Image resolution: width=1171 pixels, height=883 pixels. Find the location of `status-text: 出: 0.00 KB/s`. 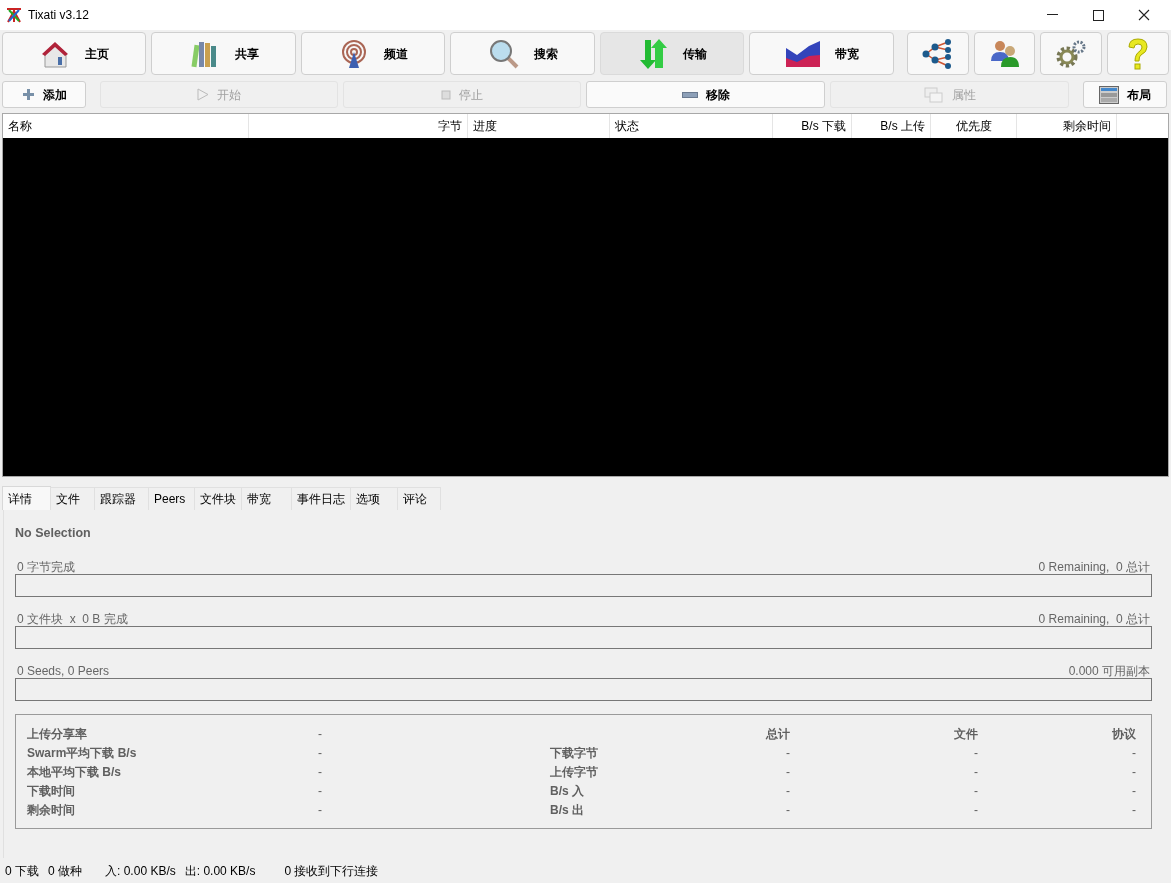

status-text: 出: 0.00 KB/s is located at coordinates (220, 871).